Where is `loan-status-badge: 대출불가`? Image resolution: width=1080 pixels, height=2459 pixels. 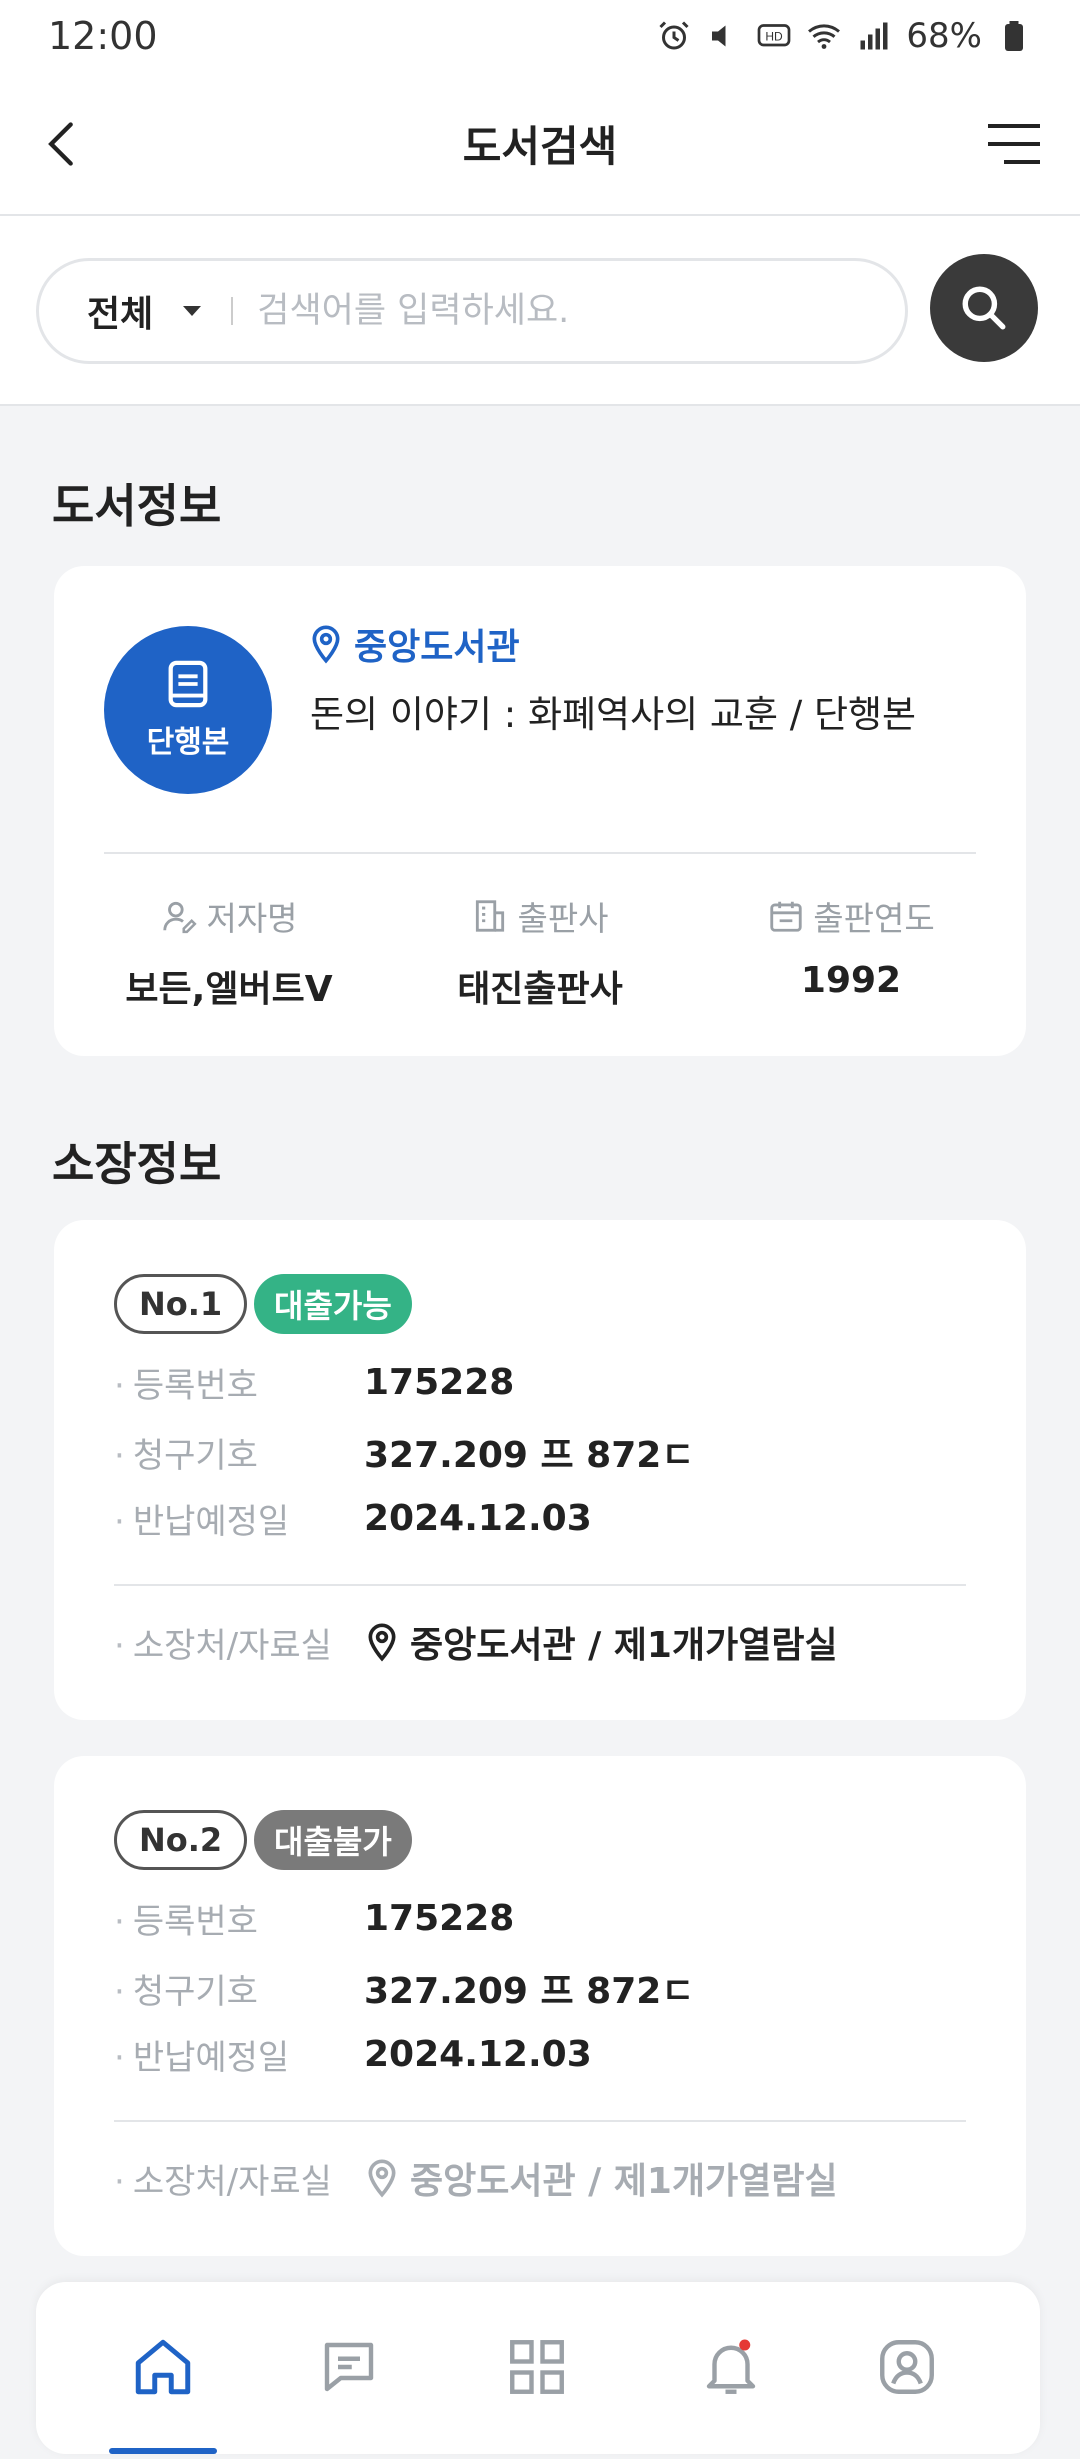
loan-status-badge: 대출불가 is located at coordinates (333, 1840).